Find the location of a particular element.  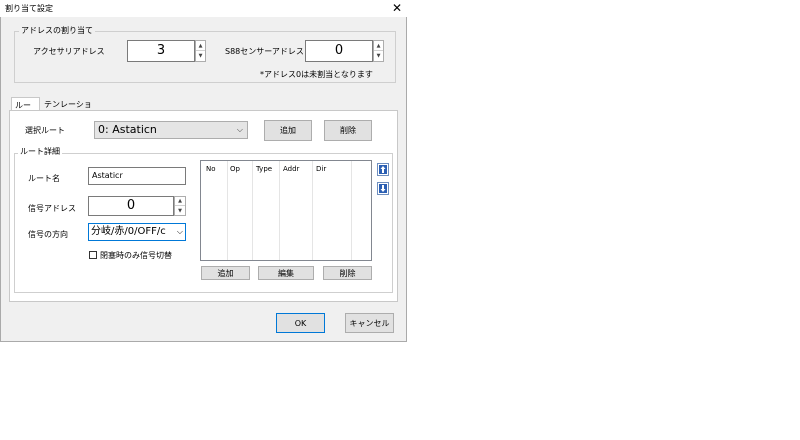

signal-direction-dropdown: 分岐/赤/0/OFF/c ⌵ is located at coordinates (137, 232).